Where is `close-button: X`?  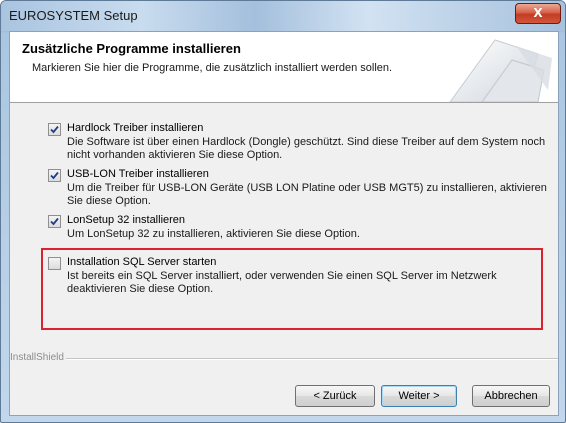
close-button: X is located at coordinates (538, 13).